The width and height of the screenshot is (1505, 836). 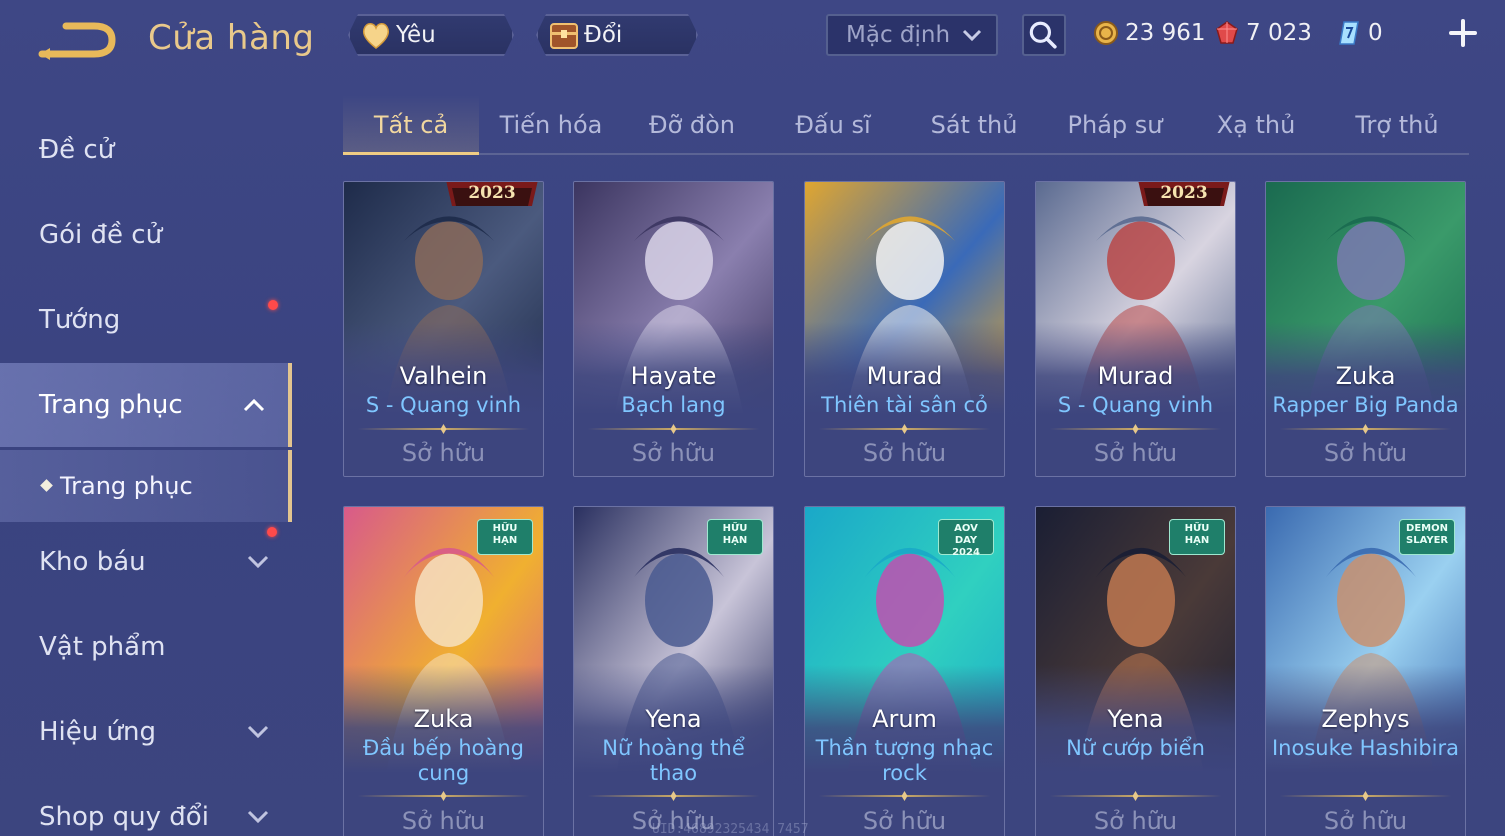 What do you see at coordinates (730, 829) in the screenshot?
I see `uid-watermark: UID:46892325434 7457` at bounding box center [730, 829].